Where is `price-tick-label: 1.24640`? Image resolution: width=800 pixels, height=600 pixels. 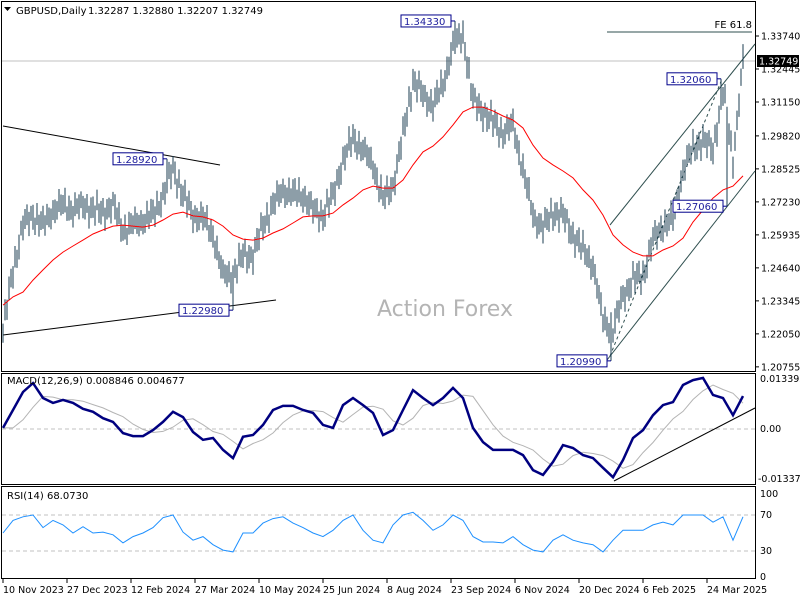
price-tick-label: 1.24640 is located at coordinates (780, 268).